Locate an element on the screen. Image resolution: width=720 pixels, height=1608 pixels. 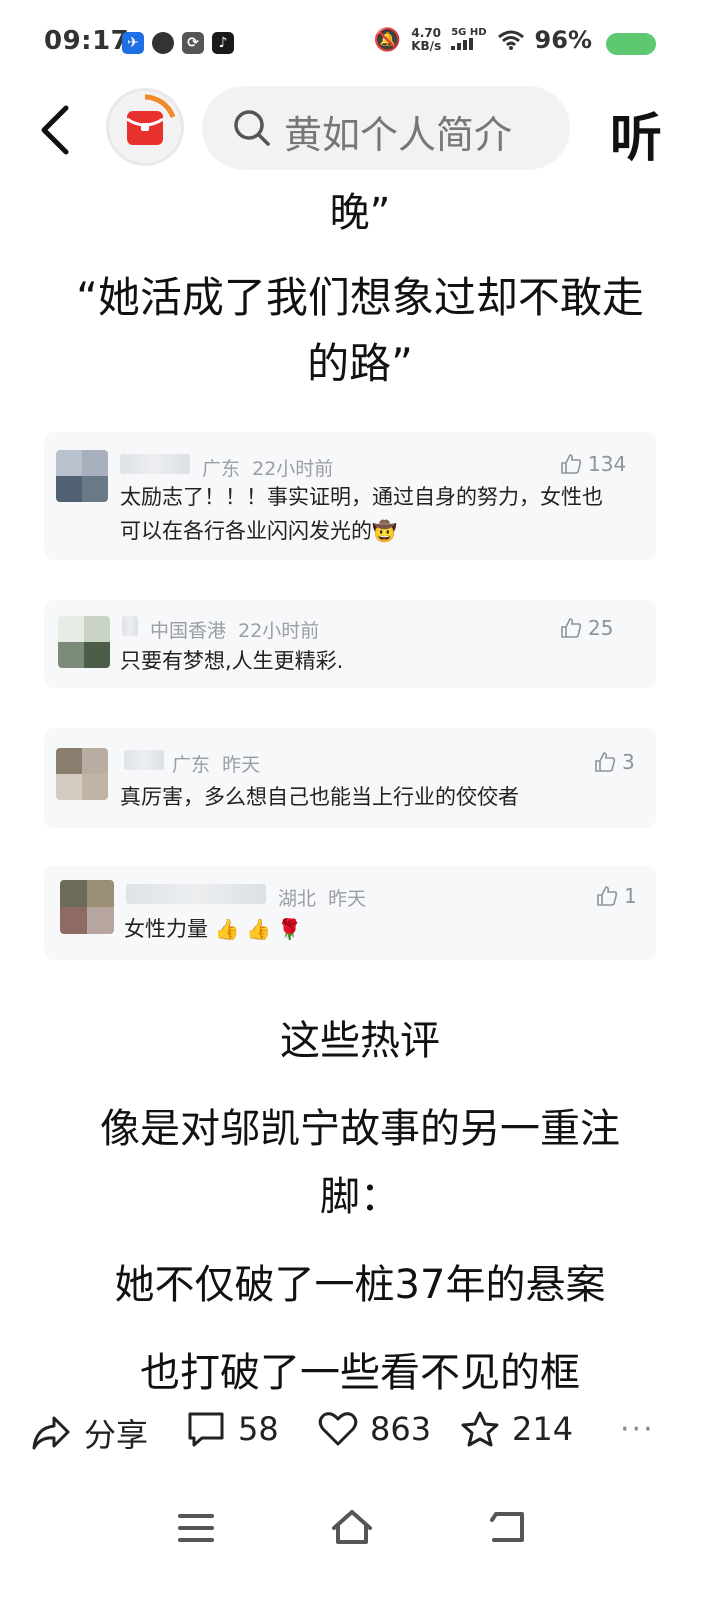
article-quote-line: “她活成了我们想象过却不敢走 is located at coordinates (360, 297).